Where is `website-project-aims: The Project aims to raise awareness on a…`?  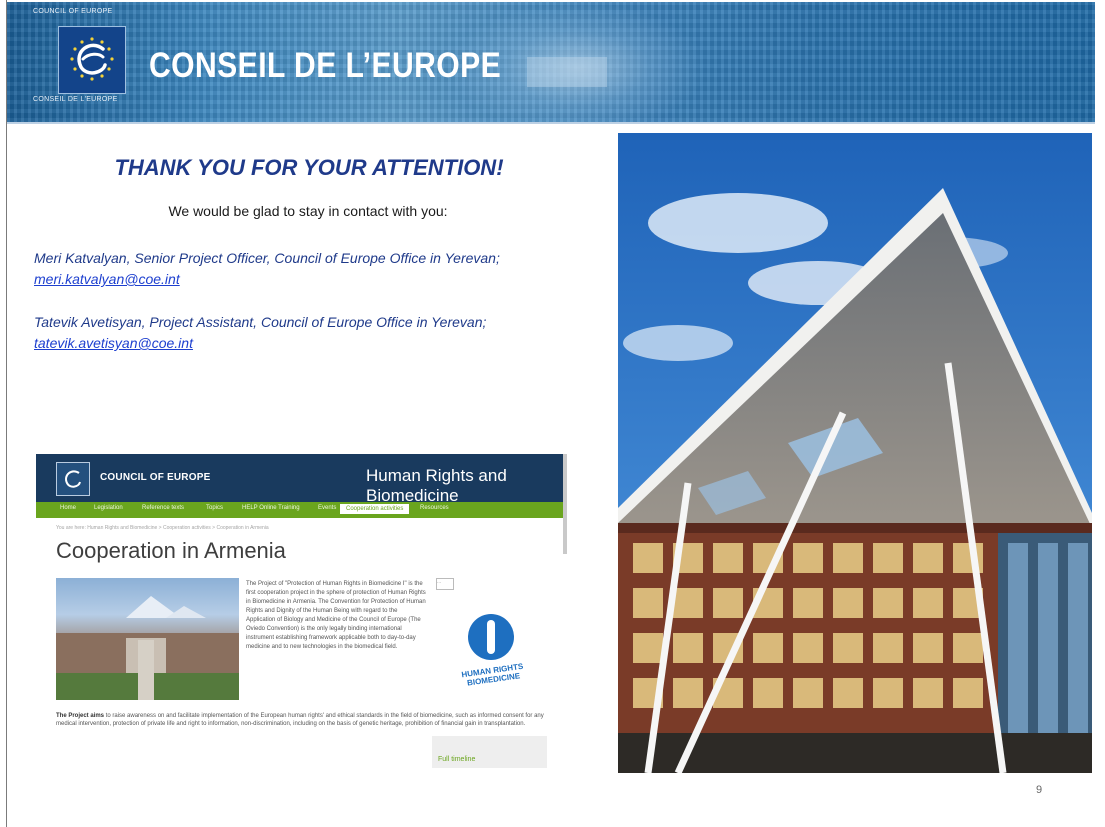
website-project-aims: The Project aims to raise awareness on a… is located at coordinates (301, 720).